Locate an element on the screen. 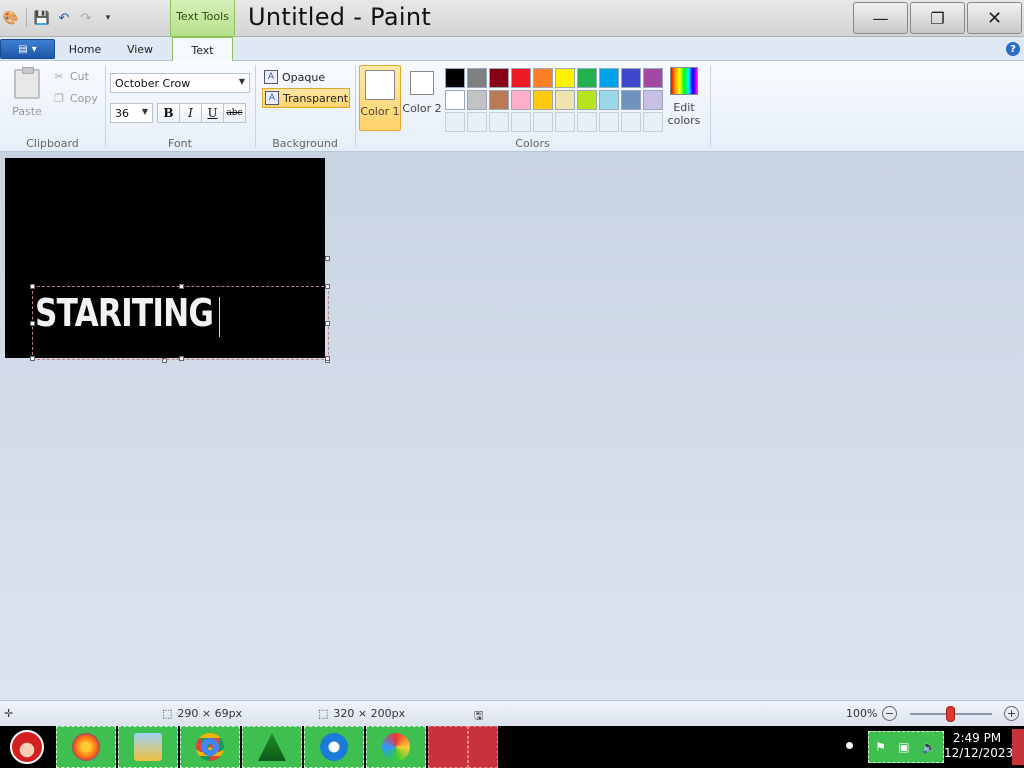 This screenshot has height=768, width=1024. clipboard-group-label: Clipboard is located at coordinates (52, 143).